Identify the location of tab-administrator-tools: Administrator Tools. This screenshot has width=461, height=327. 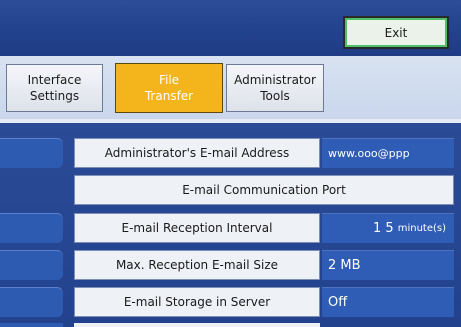
(275, 88).